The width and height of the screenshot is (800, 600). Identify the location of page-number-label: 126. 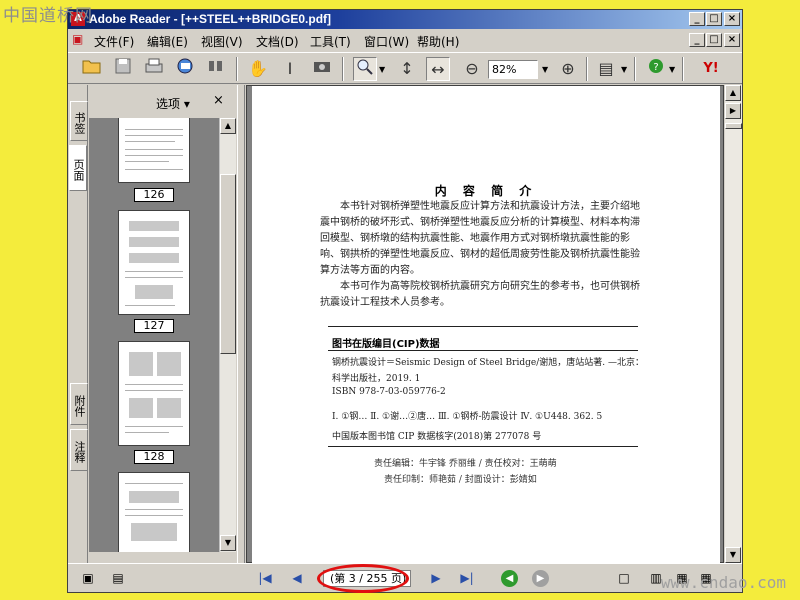
(154, 195).